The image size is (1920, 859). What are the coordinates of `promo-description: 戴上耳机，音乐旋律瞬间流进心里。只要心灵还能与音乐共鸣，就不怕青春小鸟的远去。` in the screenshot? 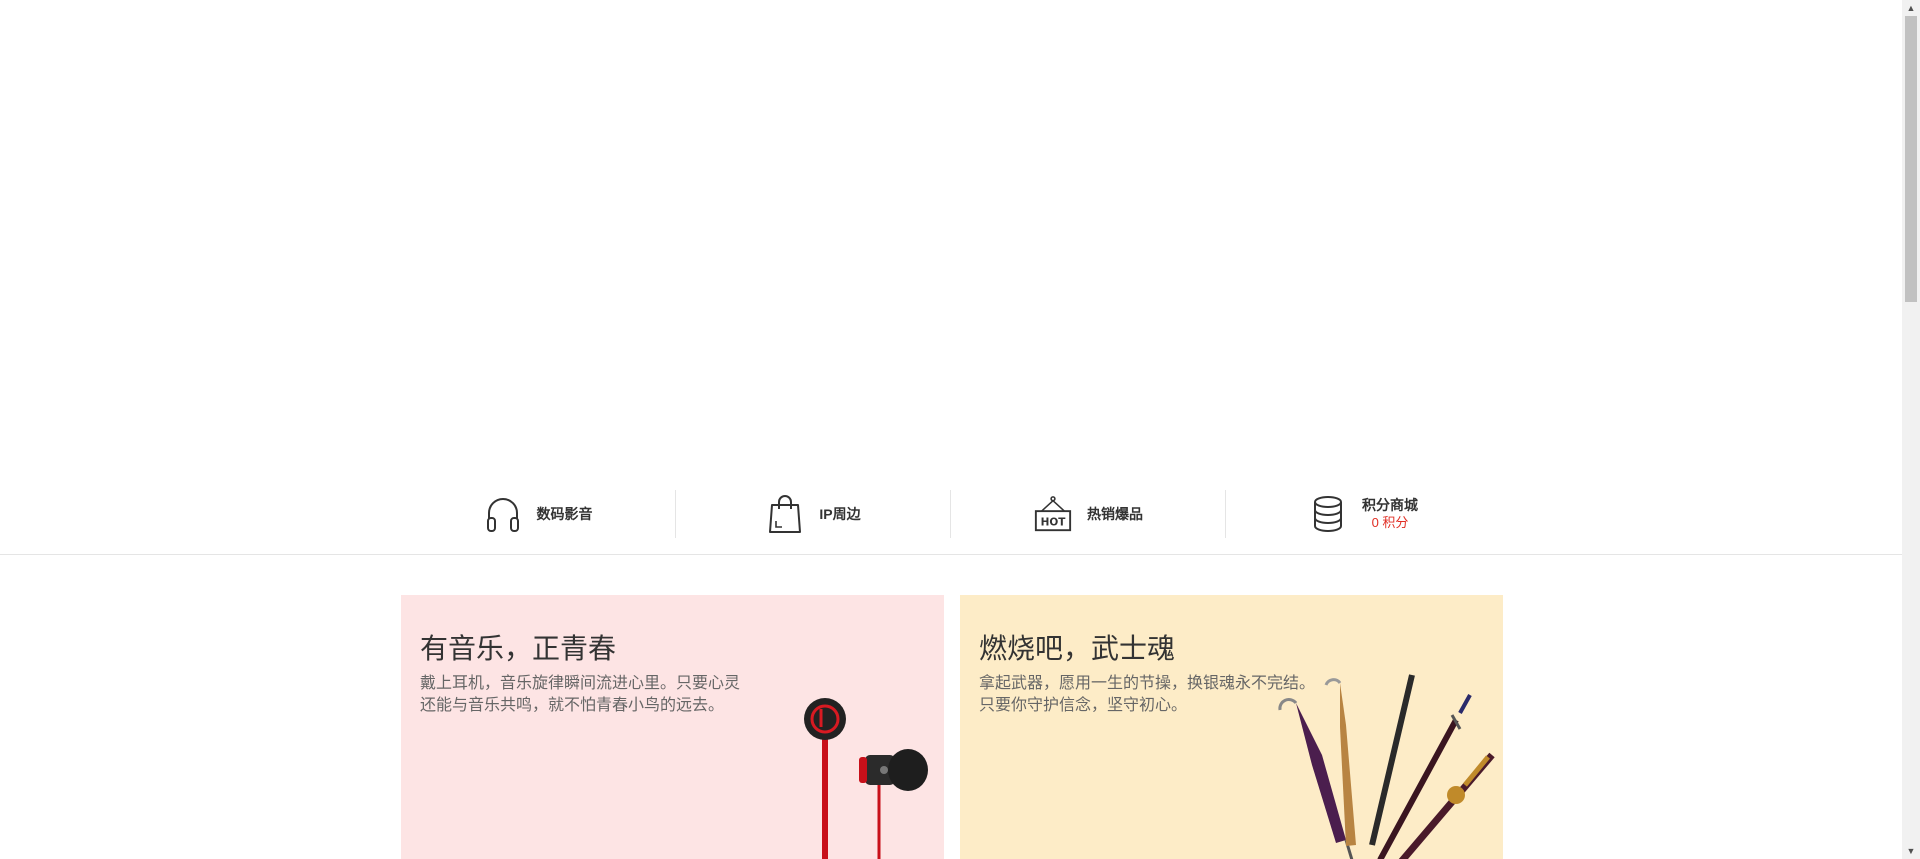 It's located at (580, 694).